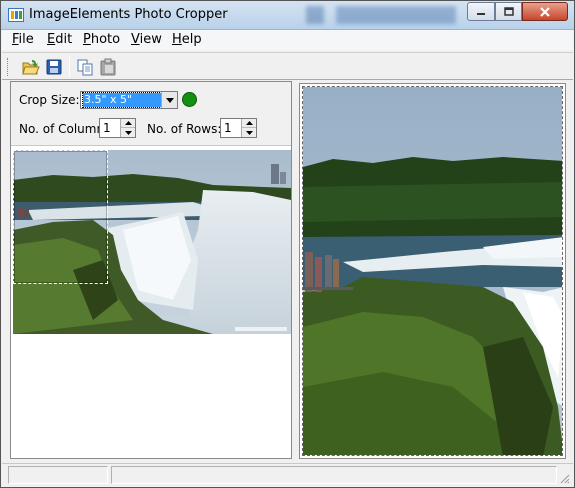 The image size is (575, 488). What do you see at coordinates (101, 39) in the screenshot?
I see `menu-photo: Photo` at bounding box center [101, 39].